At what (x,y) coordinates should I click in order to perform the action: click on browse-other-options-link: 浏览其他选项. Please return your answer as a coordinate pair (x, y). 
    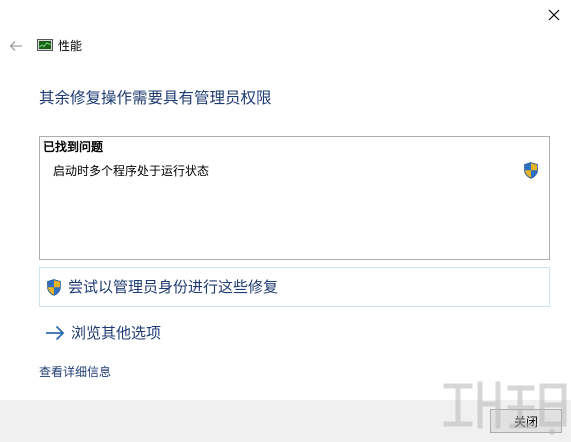
    Looking at the image, I should click on (135, 333).